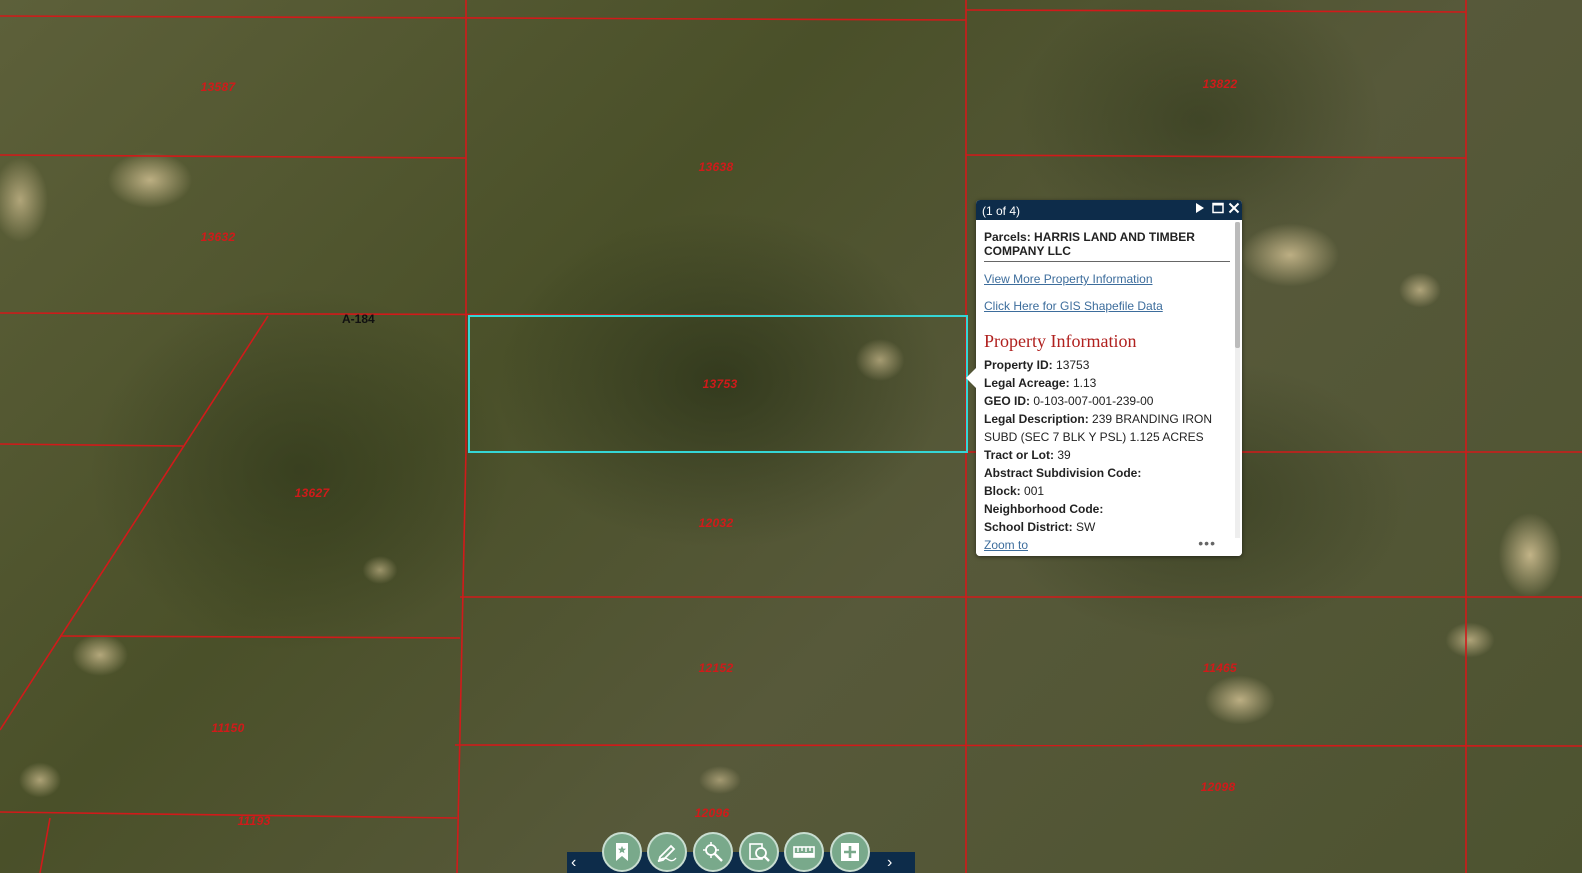 The image size is (1582, 873). What do you see at coordinates (1107, 509) in the screenshot?
I see `field-row: Neighborhood Code:` at bounding box center [1107, 509].